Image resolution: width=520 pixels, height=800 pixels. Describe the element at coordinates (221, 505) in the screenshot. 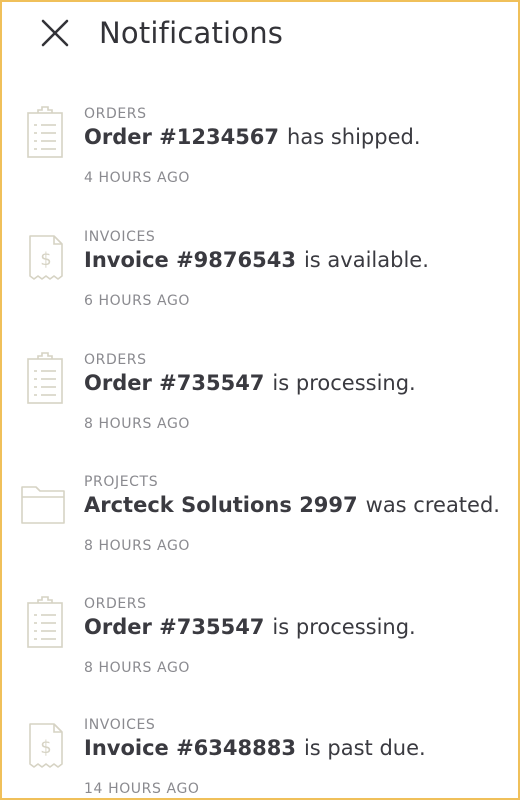

I see `notification-reference: Arcteck Solutions 2997` at that location.